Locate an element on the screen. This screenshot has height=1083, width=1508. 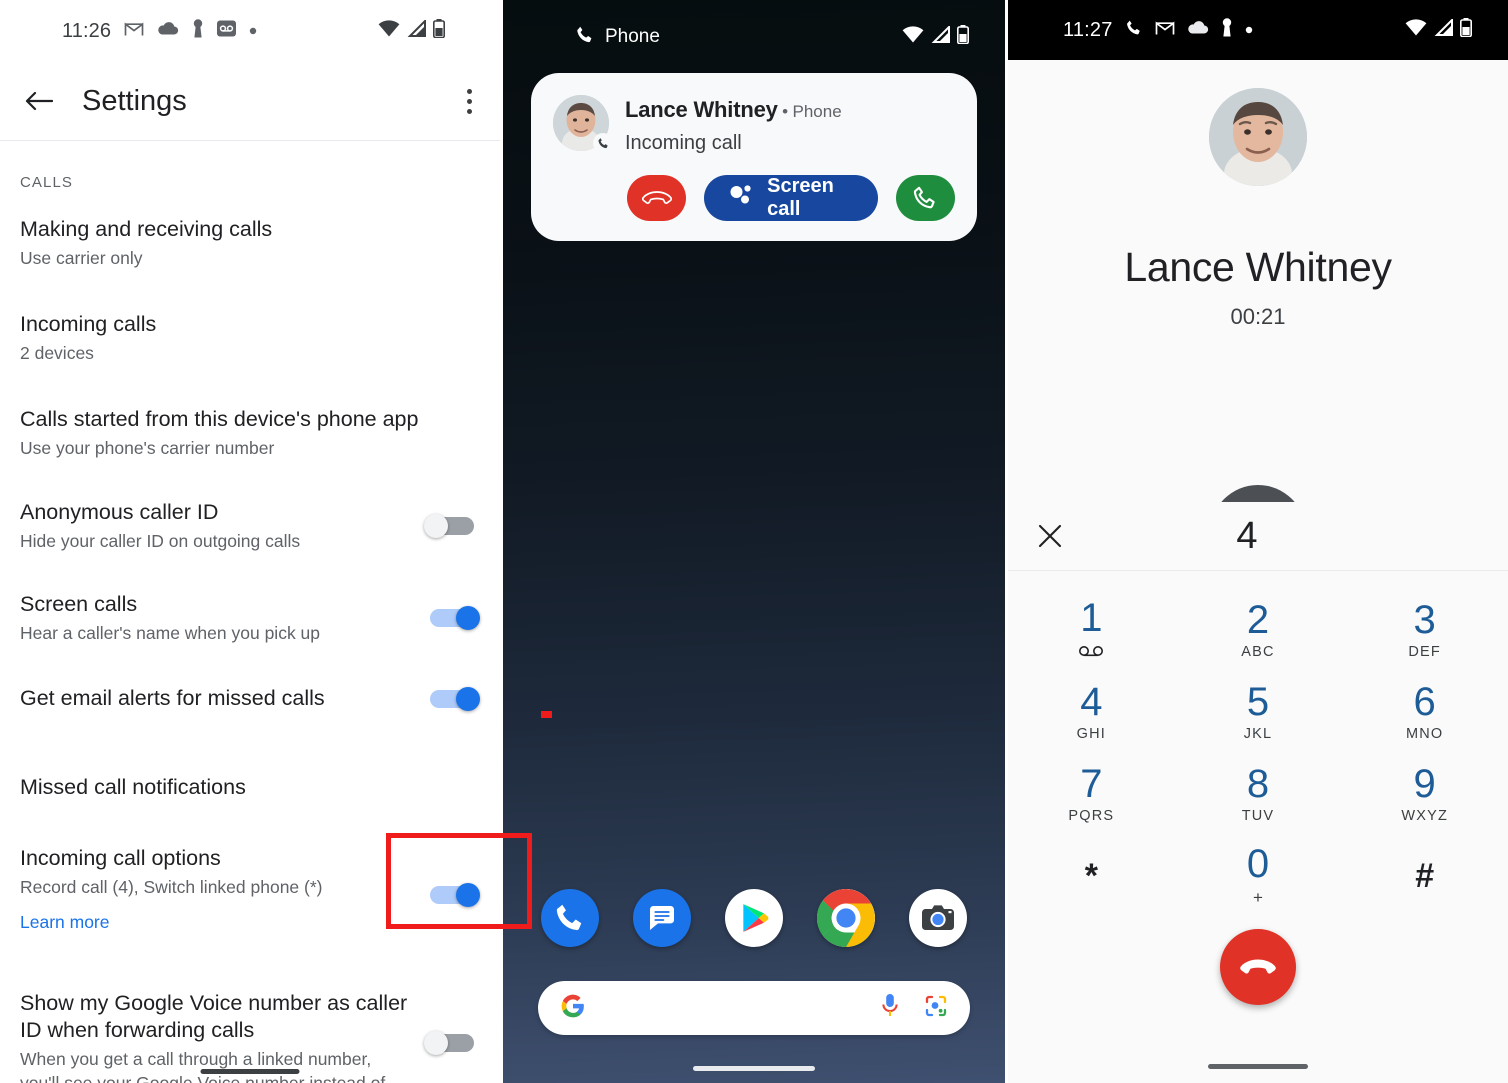
settings-app-bar: Settings is located at coordinates (250, 101).